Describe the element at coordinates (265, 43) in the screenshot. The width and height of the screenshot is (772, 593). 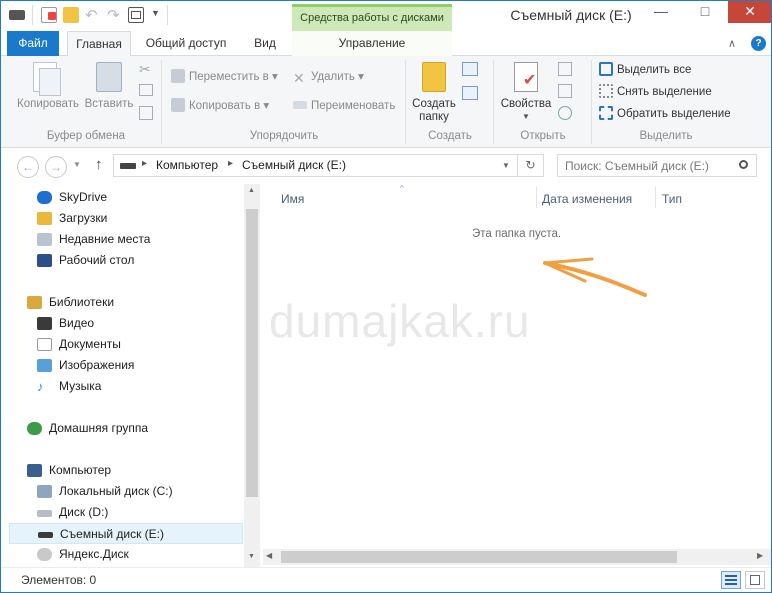
I see `tab-view: Вид` at that location.